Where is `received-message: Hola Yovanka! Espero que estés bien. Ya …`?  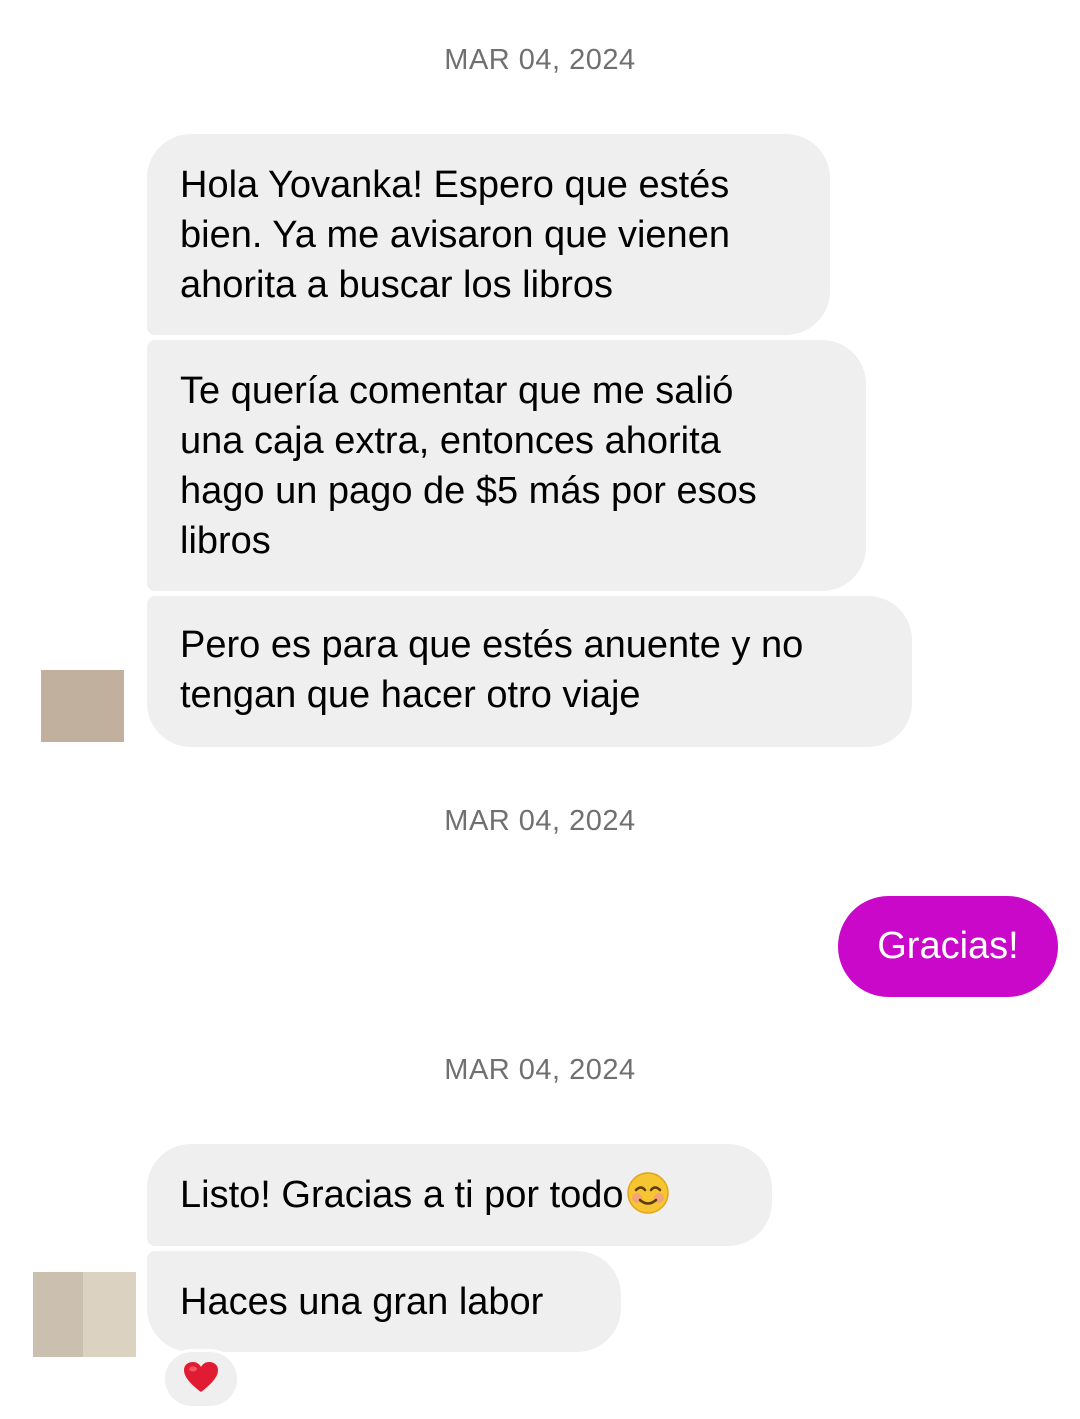 received-message: Hola Yovanka! Espero que estés bien. Ya … is located at coordinates (488, 234).